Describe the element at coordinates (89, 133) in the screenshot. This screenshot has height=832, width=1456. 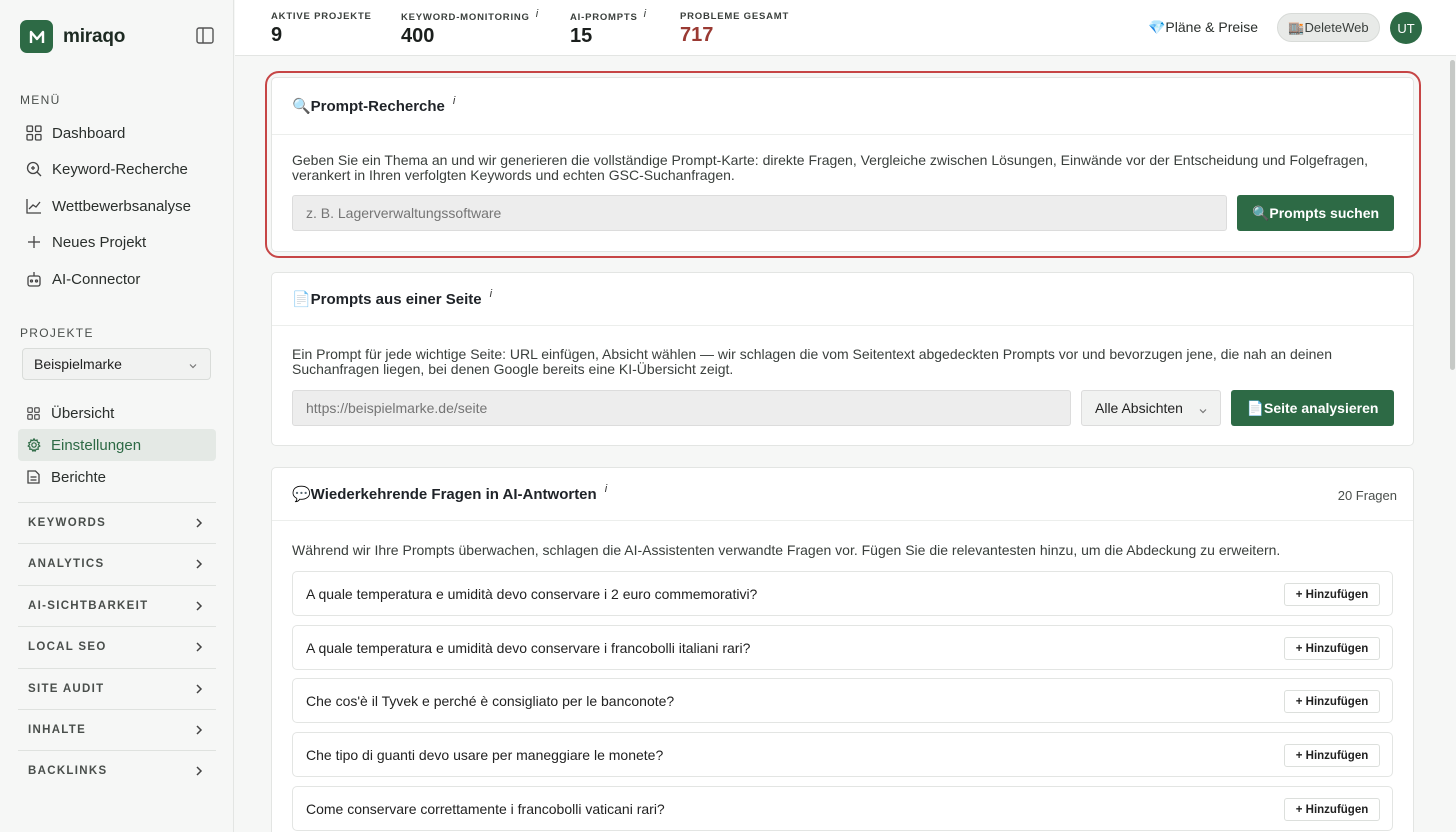
I see `sidebar-item-label: Dashboard` at that location.